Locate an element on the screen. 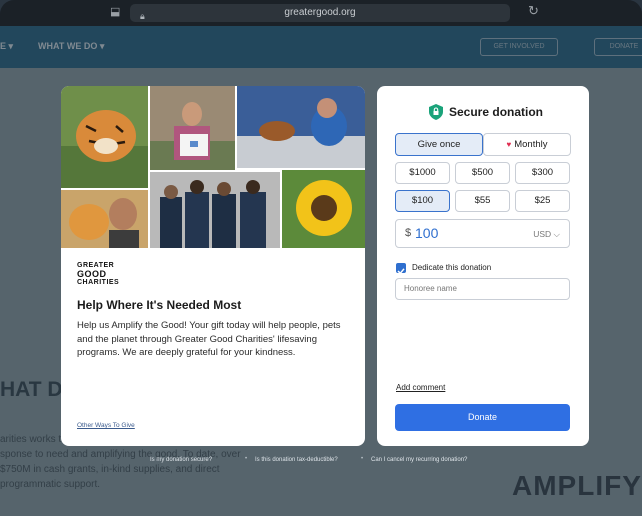 The image size is (642, 516). amount-option: $25 is located at coordinates (542, 201).